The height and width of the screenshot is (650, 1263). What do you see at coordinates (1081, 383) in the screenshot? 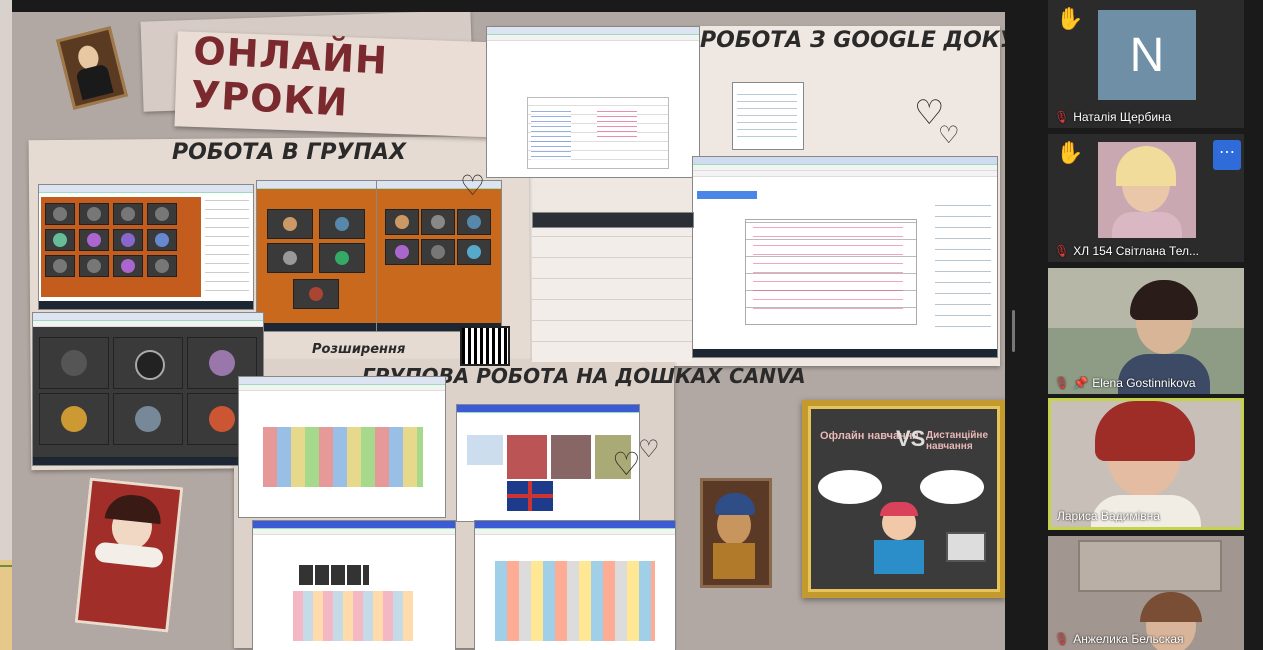
I see `pin-icon: 📌` at bounding box center [1081, 383].